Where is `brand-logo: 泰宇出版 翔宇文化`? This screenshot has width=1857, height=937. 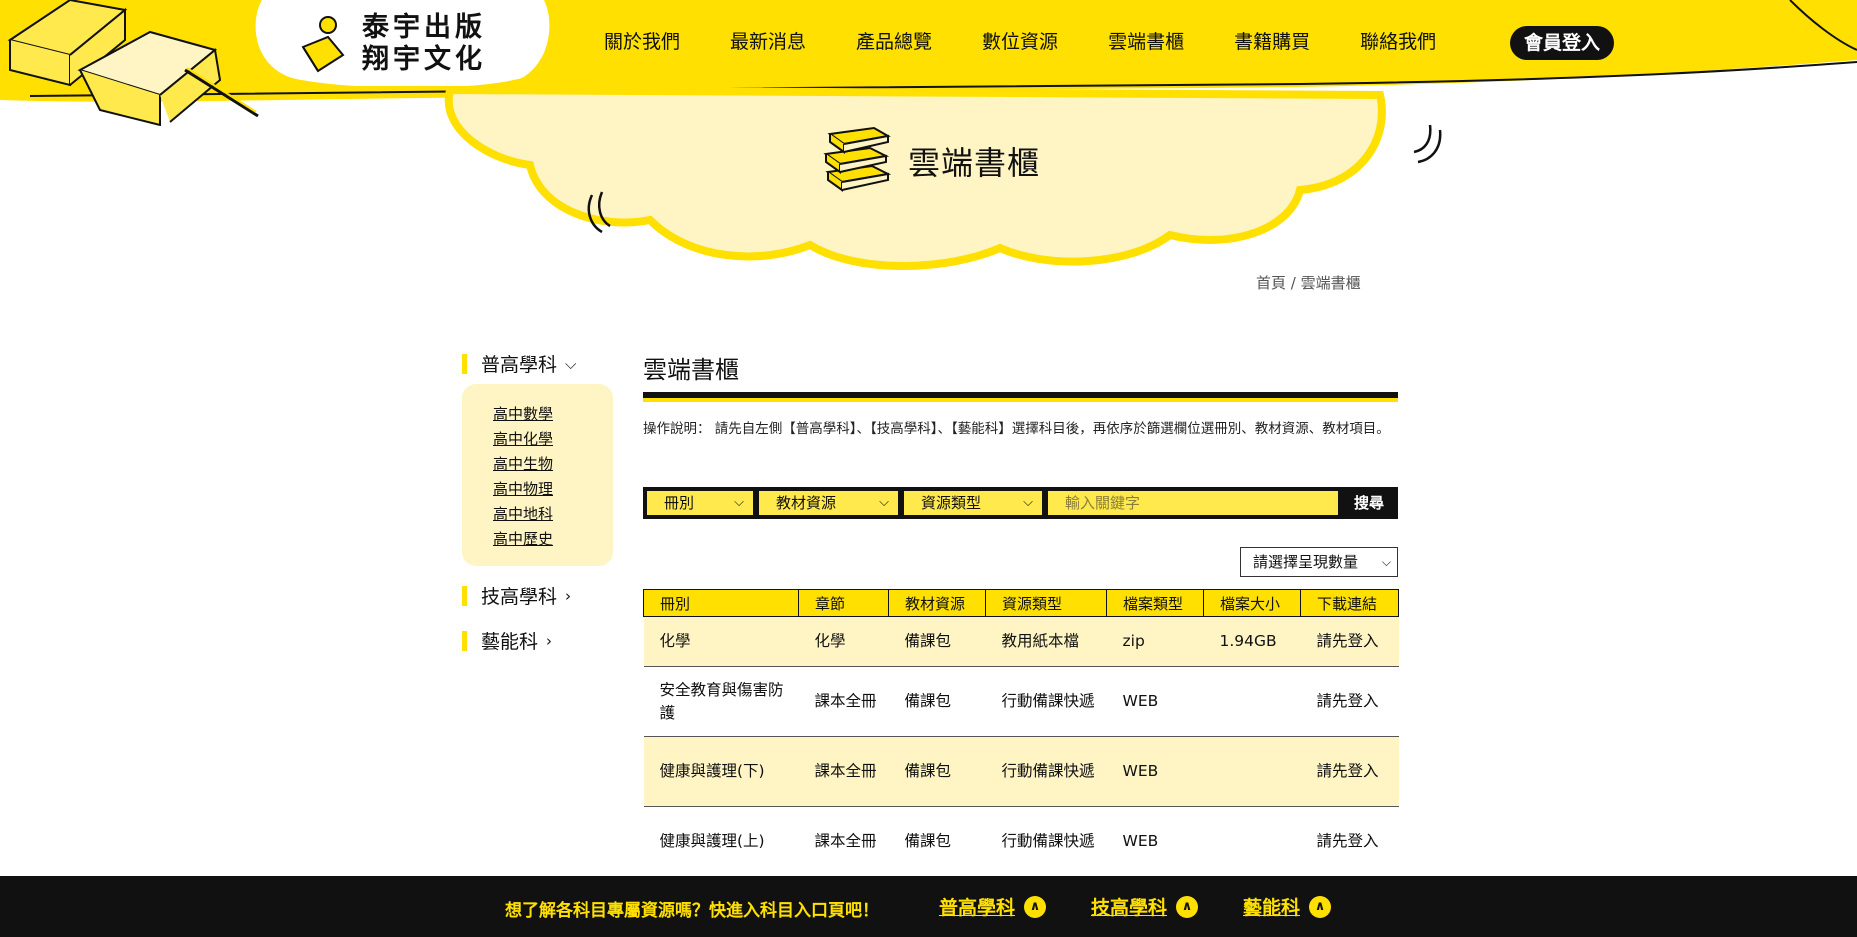 brand-logo: 泰宇出版 翔宇文化 is located at coordinates (392, 44).